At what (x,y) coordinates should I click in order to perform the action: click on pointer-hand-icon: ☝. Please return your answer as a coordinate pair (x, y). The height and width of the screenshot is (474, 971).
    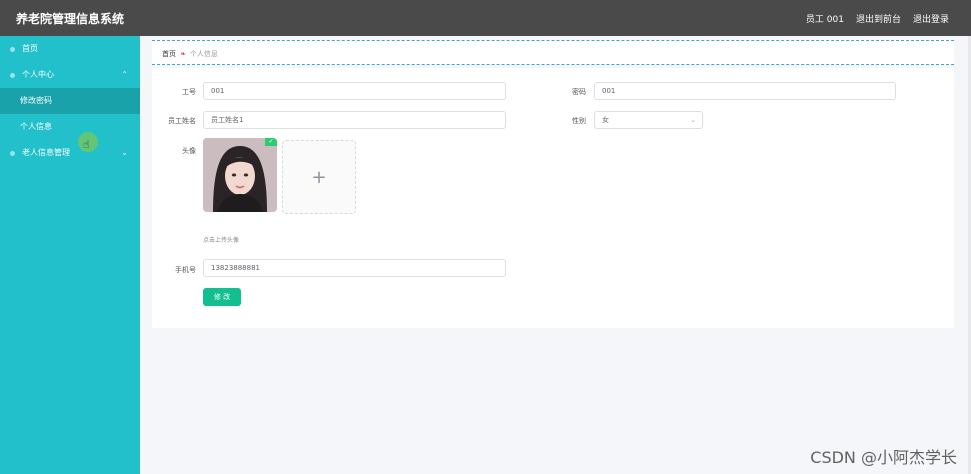
    Looking at the image, I should click on (86, 144).